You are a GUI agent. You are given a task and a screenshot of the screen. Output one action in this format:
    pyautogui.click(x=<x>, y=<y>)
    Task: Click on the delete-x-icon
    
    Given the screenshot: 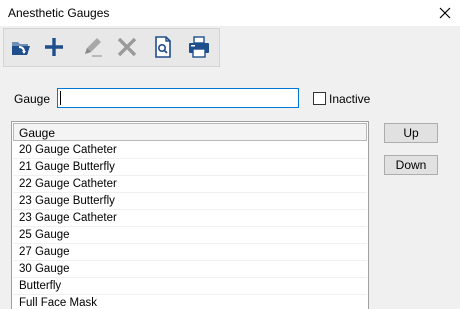 What is the action you would take?
    pyautogui.click(x=127, y=47)
    